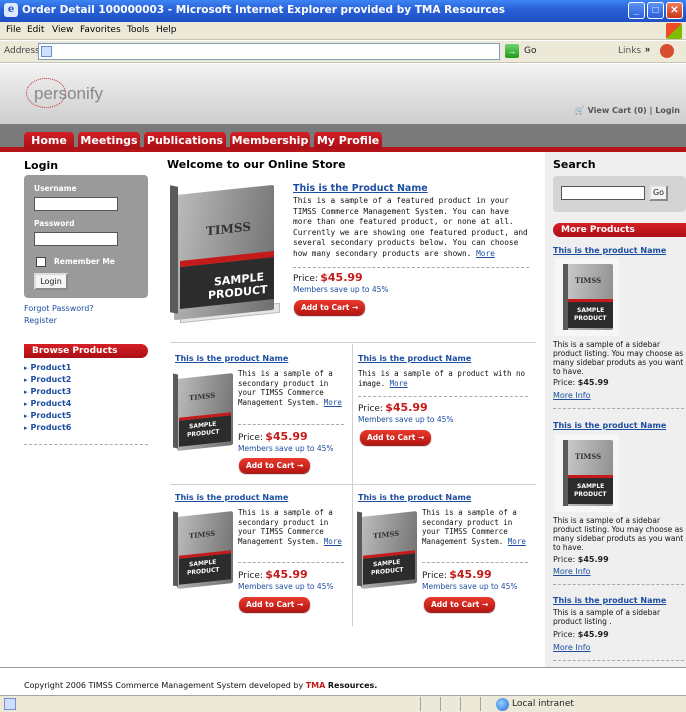 The image size is (686, 712). Describe the element at coordinates (512, 51) in the screenshot. I see `go-arrow-icon: →` at that location.